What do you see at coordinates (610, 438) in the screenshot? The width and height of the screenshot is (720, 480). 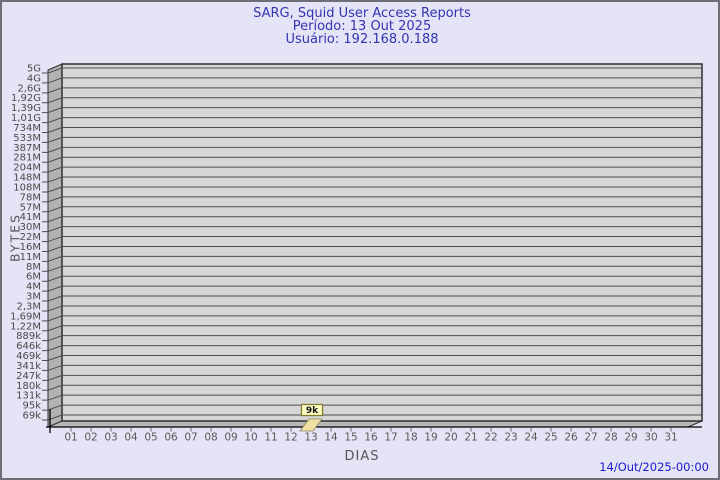 I see `x-tick-label: 28` at bounding box center [610, 438].